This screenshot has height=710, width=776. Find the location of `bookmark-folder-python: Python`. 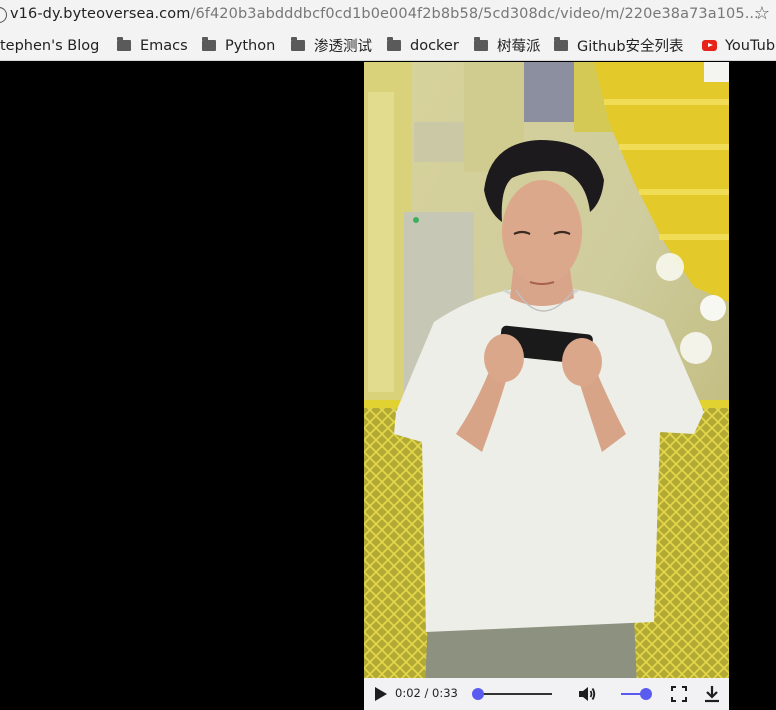

bookmark-folder-python: Python is located at coordinates (238, 45).